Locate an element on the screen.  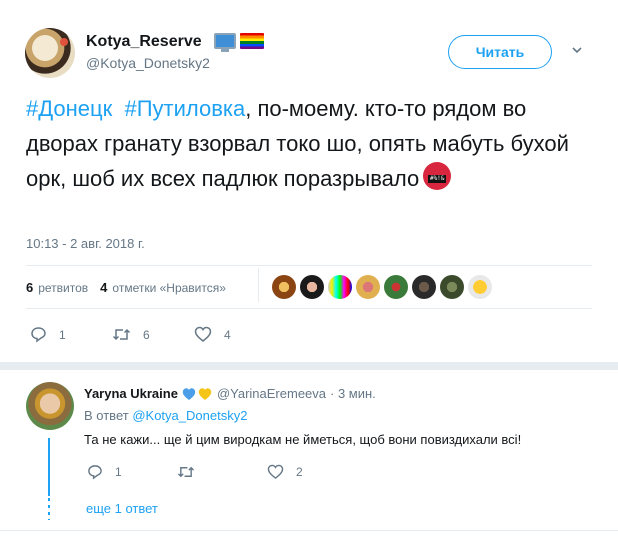
reply-author-handle: @YarinaEremeeva is located at coordinates (271, 393).